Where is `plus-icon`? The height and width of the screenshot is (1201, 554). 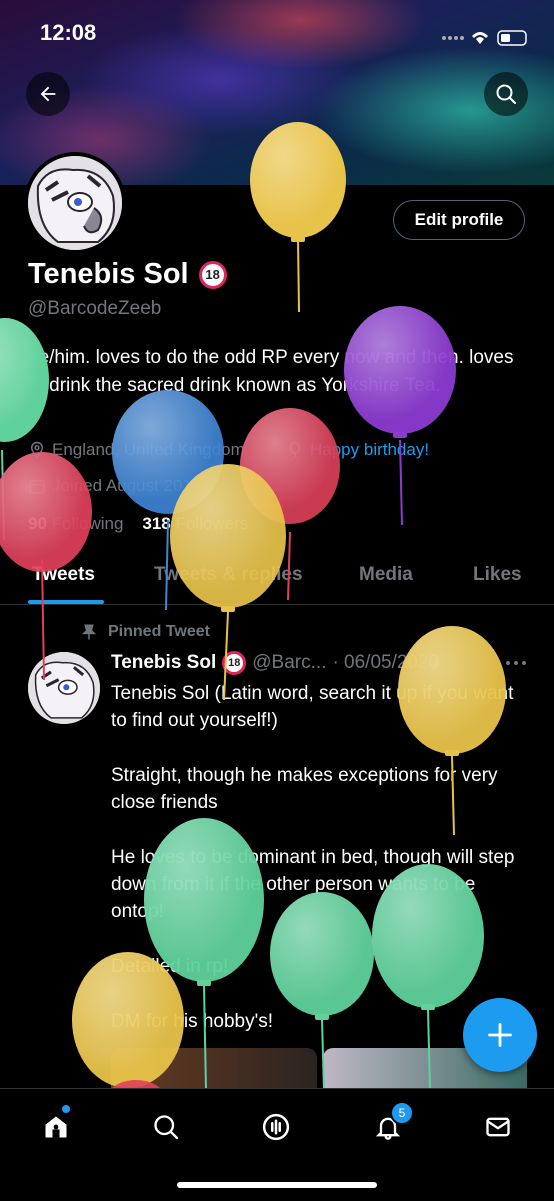 plus-icon is located at coordinates (500, 1035).